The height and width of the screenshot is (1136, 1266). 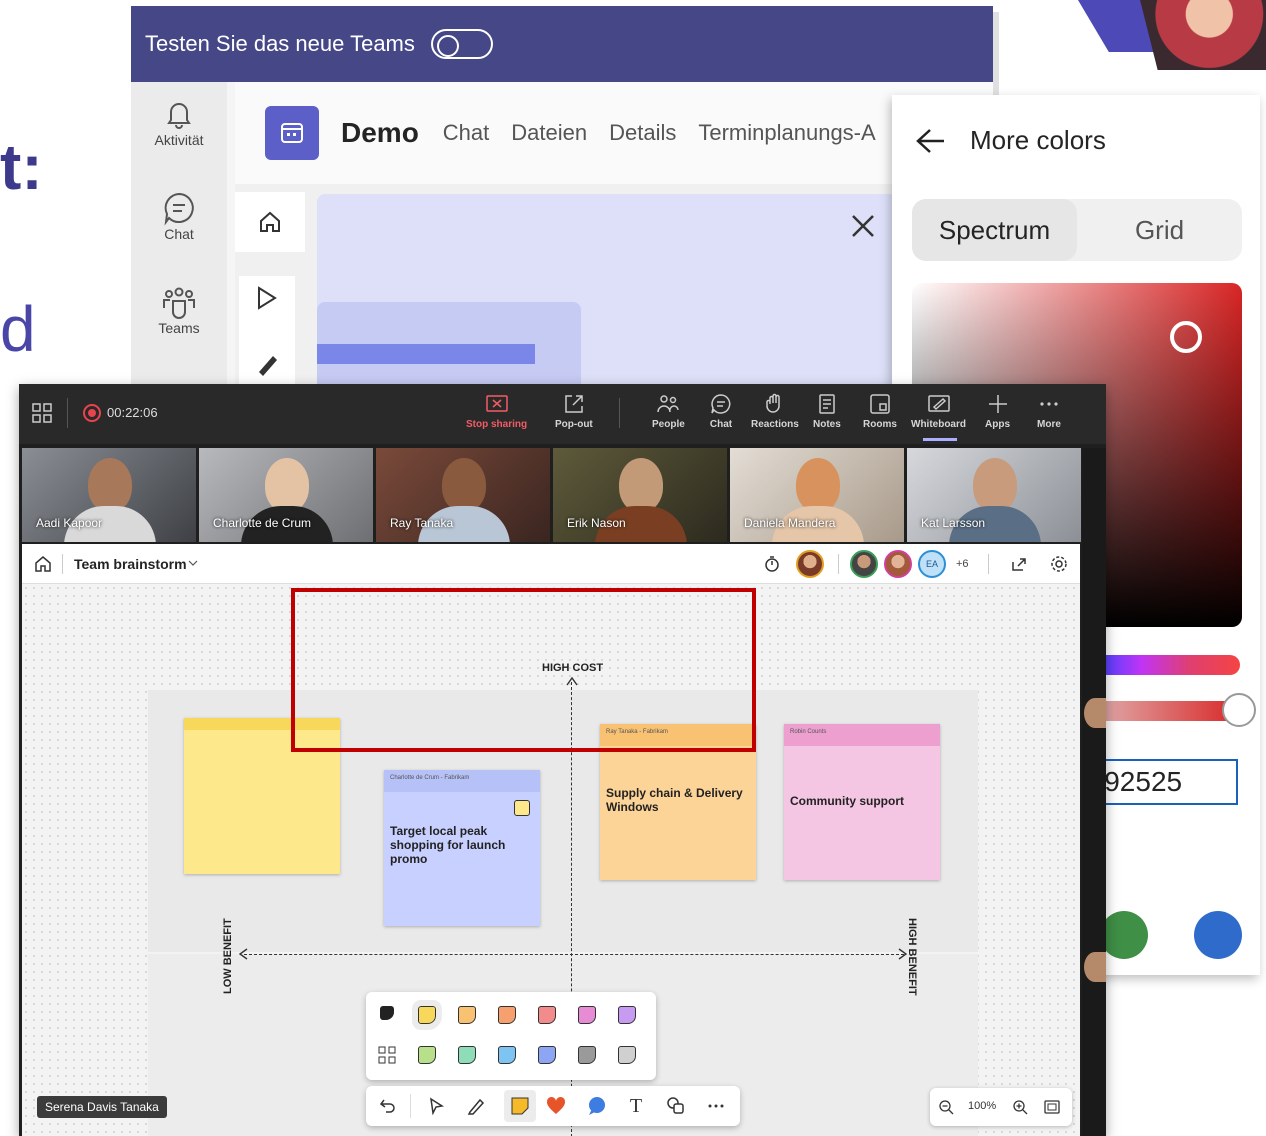 I want to click on slide-text-fragment: d, so click(x=18, y=329).